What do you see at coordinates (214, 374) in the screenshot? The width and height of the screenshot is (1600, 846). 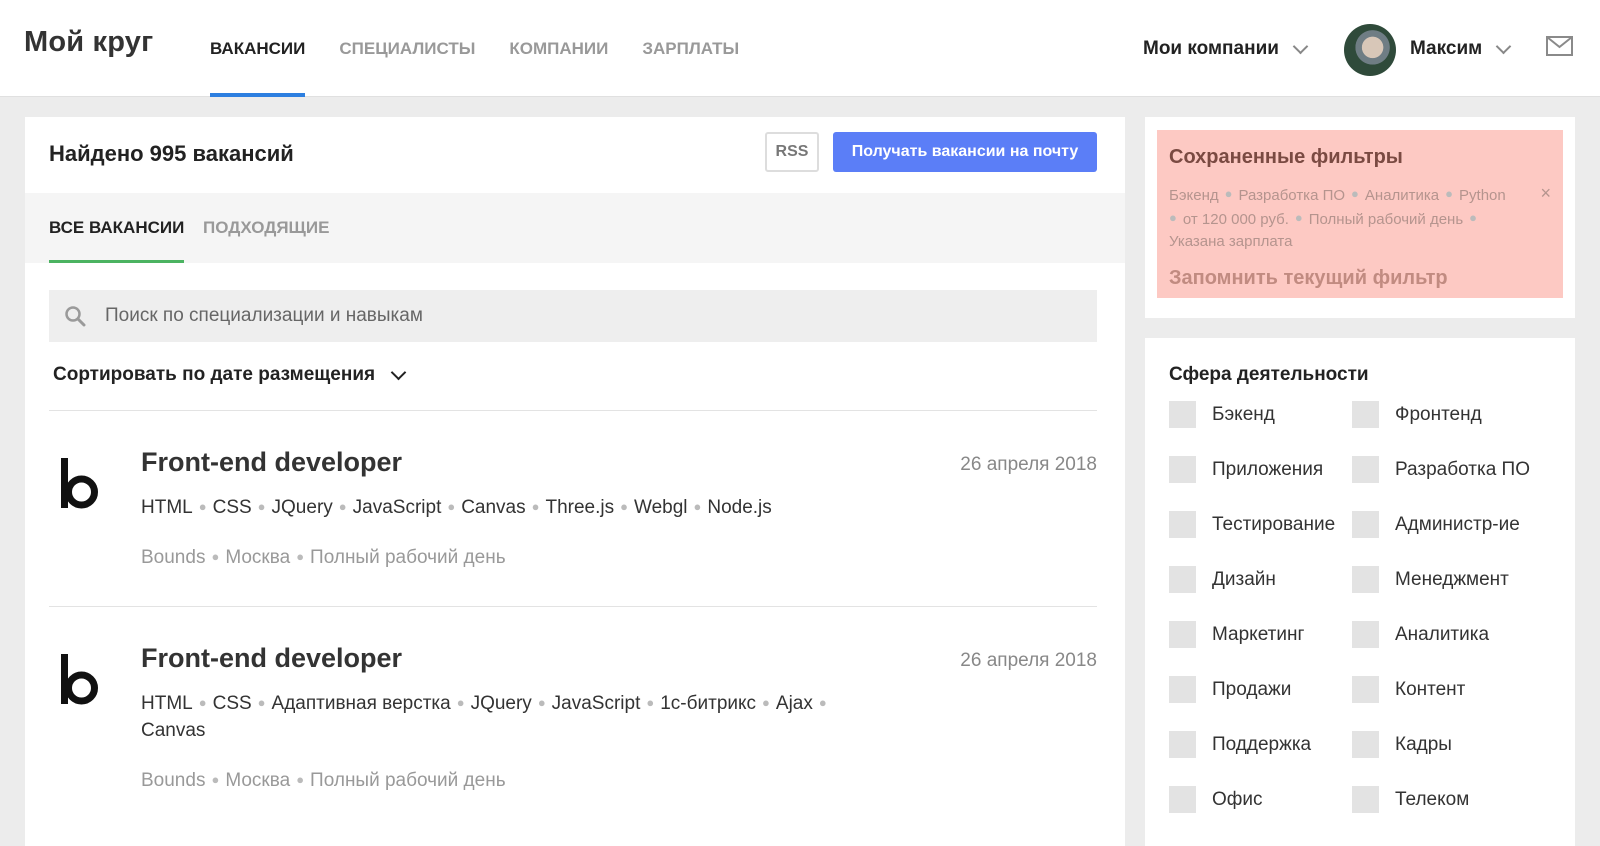 I see `sort-label: Сортировать по дате размещения` at bounding box center [214, 374].